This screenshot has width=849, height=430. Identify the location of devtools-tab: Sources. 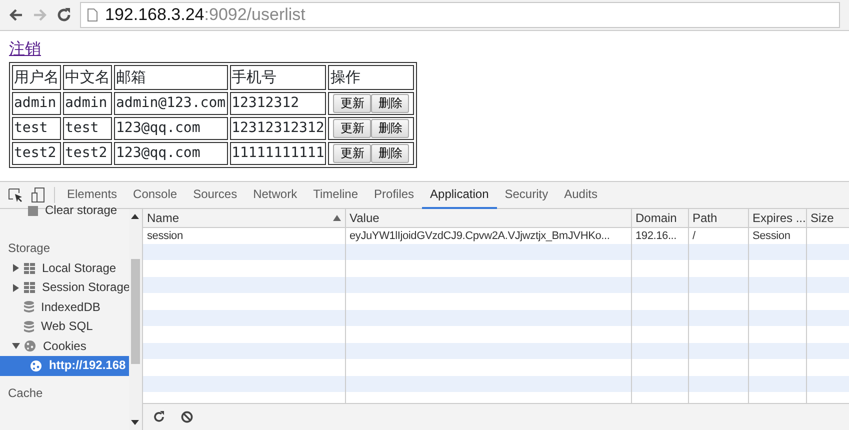
(215, 195).